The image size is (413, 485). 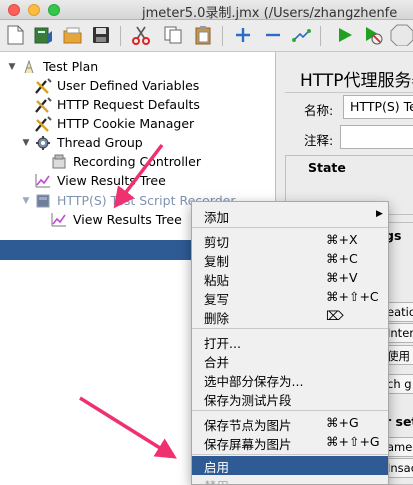 What do you see at coordinates (376, 137) in the screenshot?
I see `comment-input` at bounding box center [376, 137].